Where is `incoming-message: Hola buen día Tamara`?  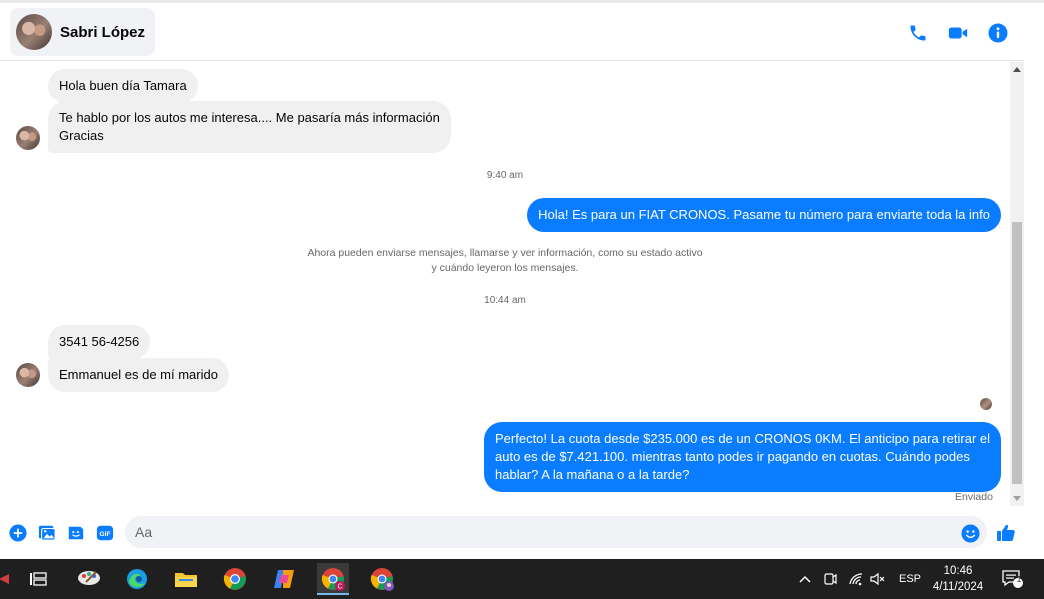 incoming-message: Hola buen día Tamara is located at coordinates (123, 86).